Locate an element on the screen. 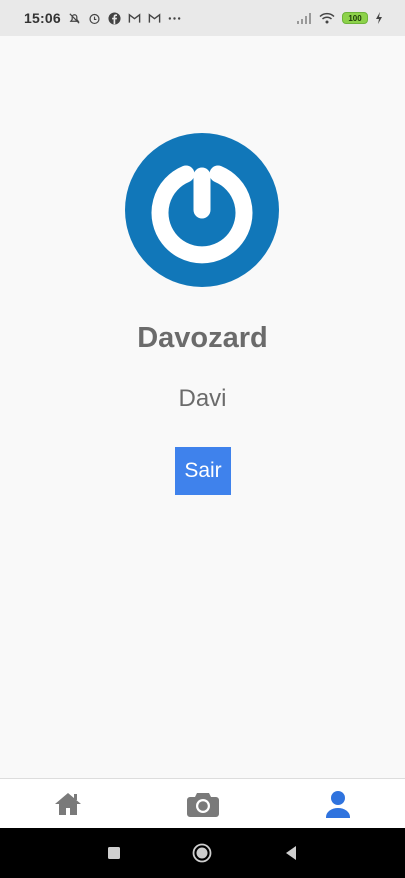 This screenshot has width=405, height=878. more-icon is located at coordinates (174, 18).